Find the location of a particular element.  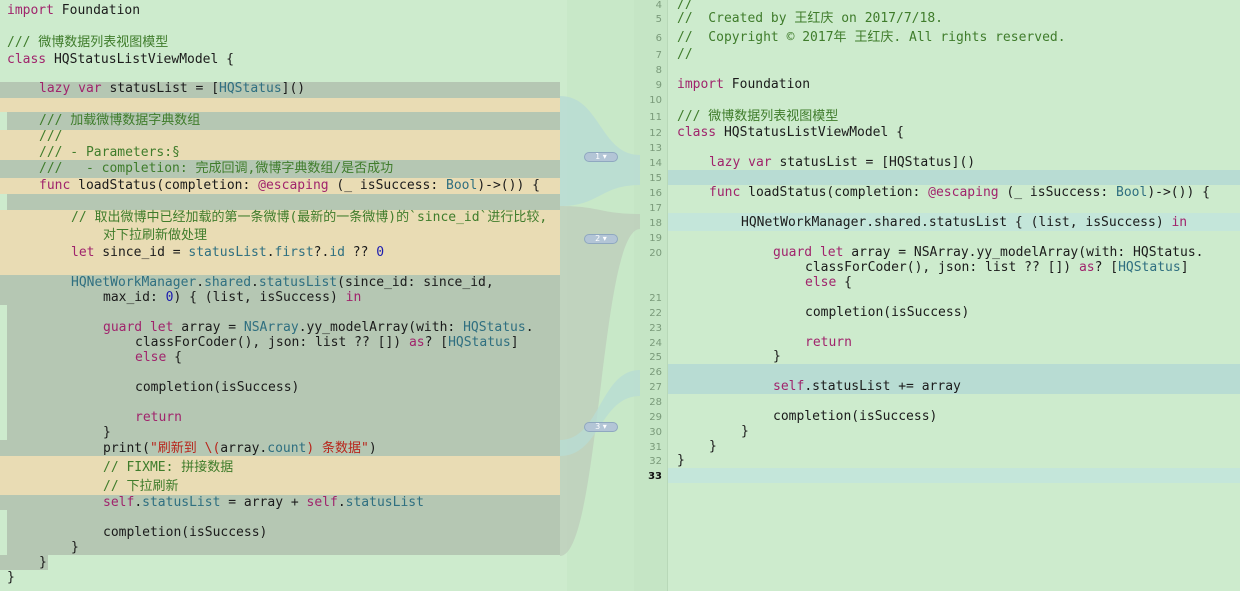

line-number: 18 is located at coordinates (655, 223).